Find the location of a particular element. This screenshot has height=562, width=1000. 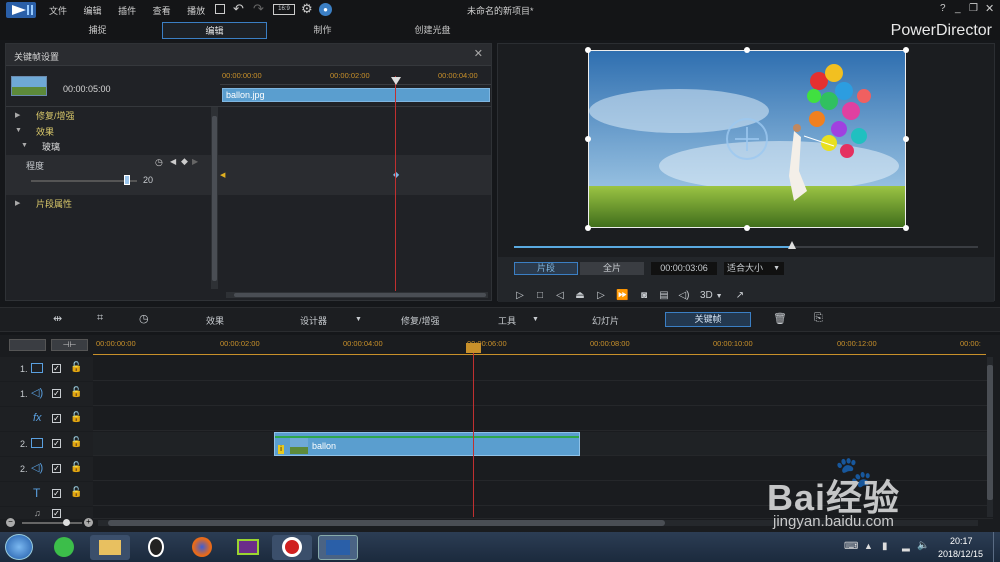

tab-capture: 捕捉 is located at coordinates (97, 30).